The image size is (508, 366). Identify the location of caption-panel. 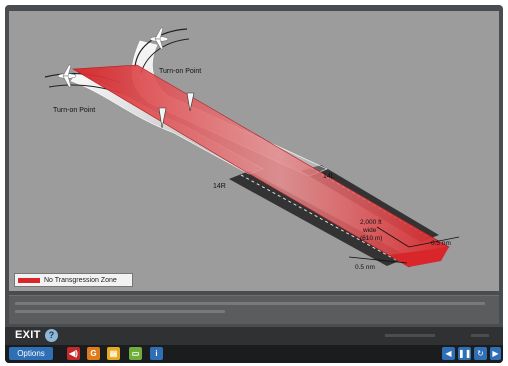
(254, 309).